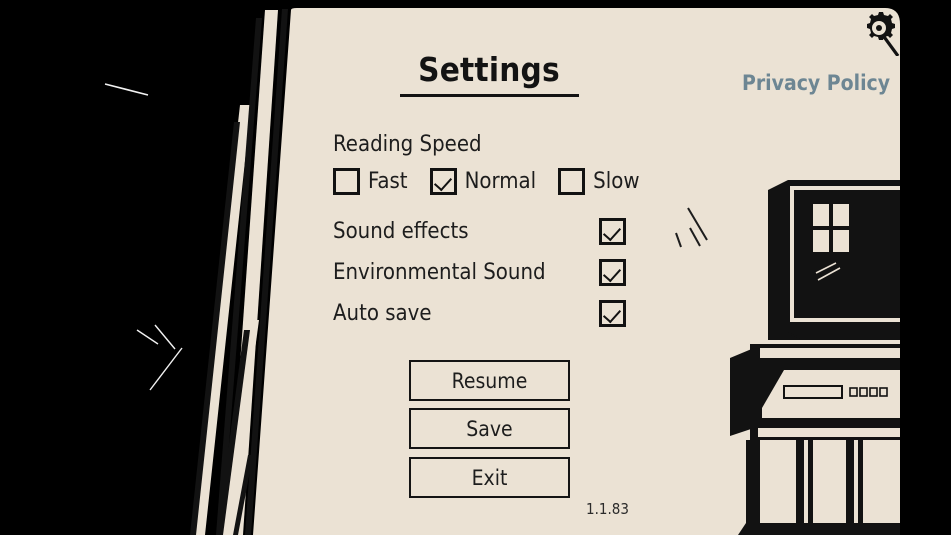 Image resolution: width=951 pixels, height=535 pixels. I want to click on reading-speed-option-normal-label: Normal, so click(500, 181).